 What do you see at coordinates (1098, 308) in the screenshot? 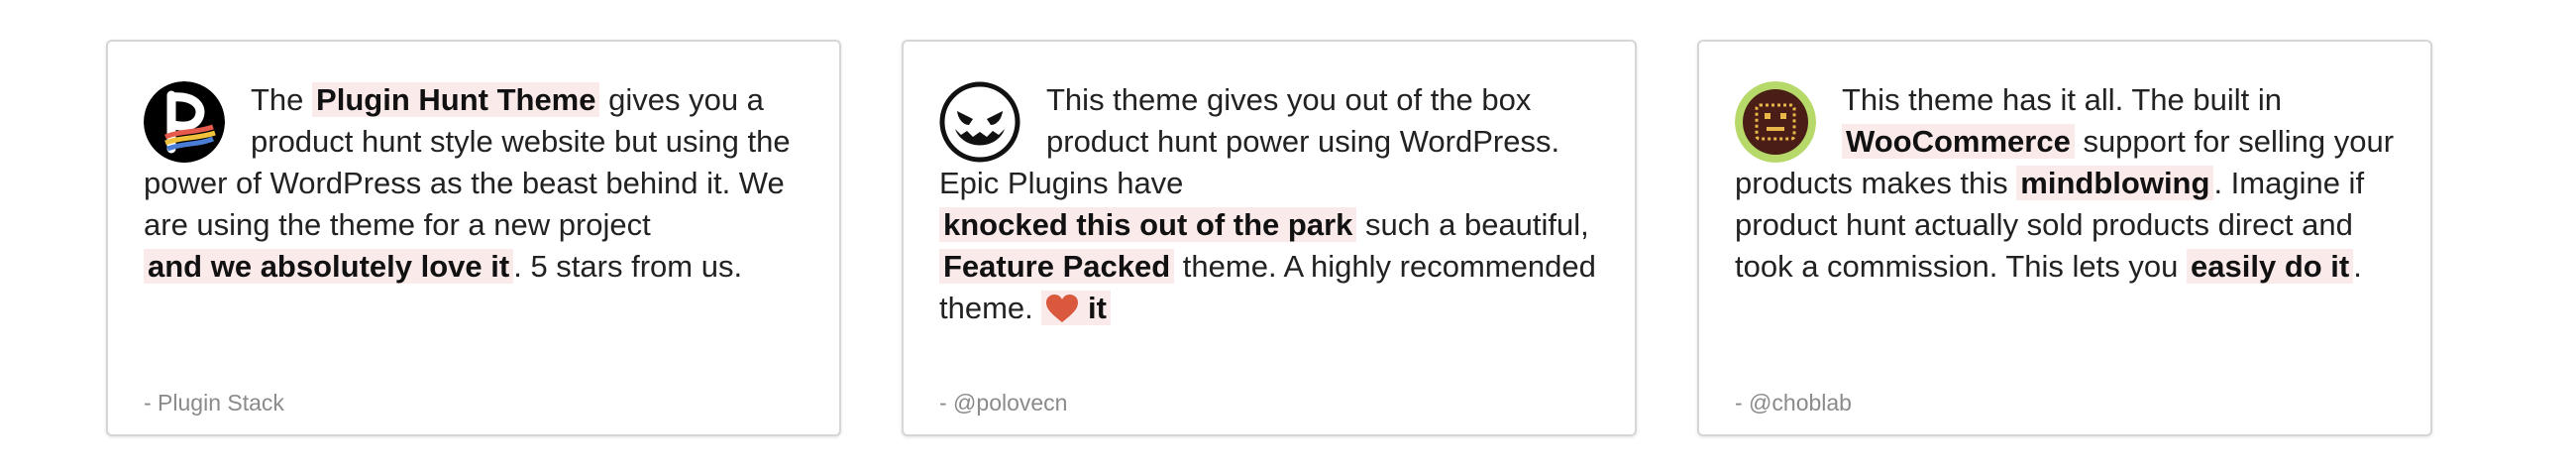
I see `love-text: it` at bounding box center [1098, 308].